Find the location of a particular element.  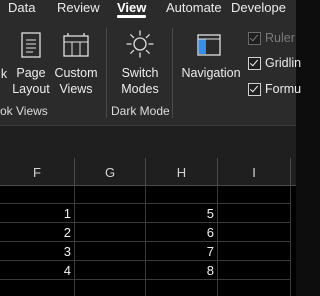

custom-views-label-1: Custom is located at coordinates (76, 73).